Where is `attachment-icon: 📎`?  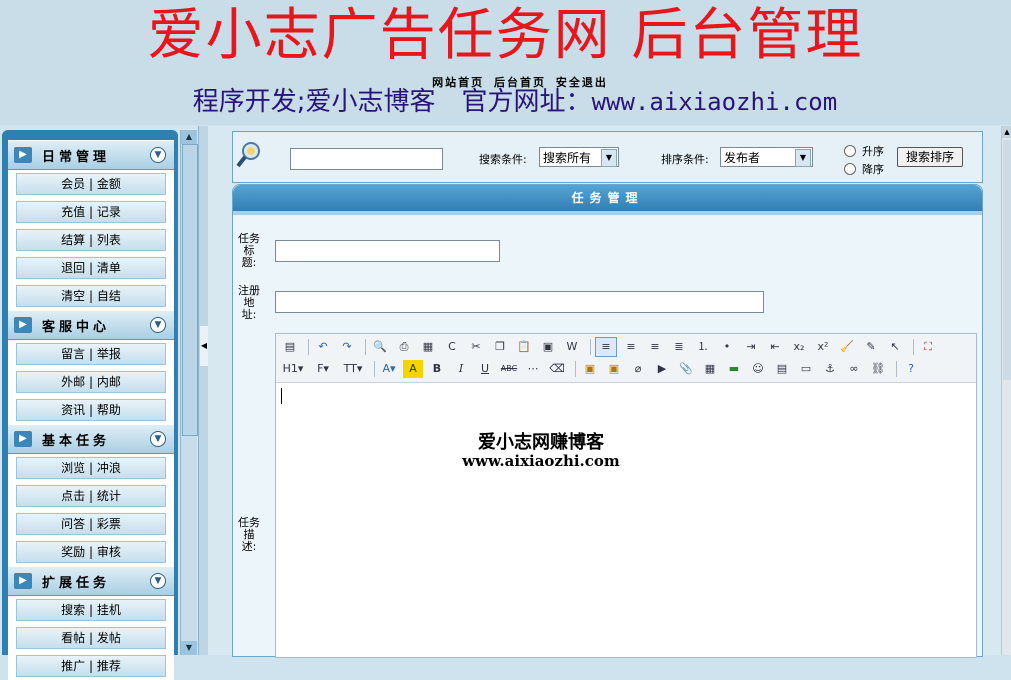 attachment-icon: 📎 is located at coordinates (686, 369).